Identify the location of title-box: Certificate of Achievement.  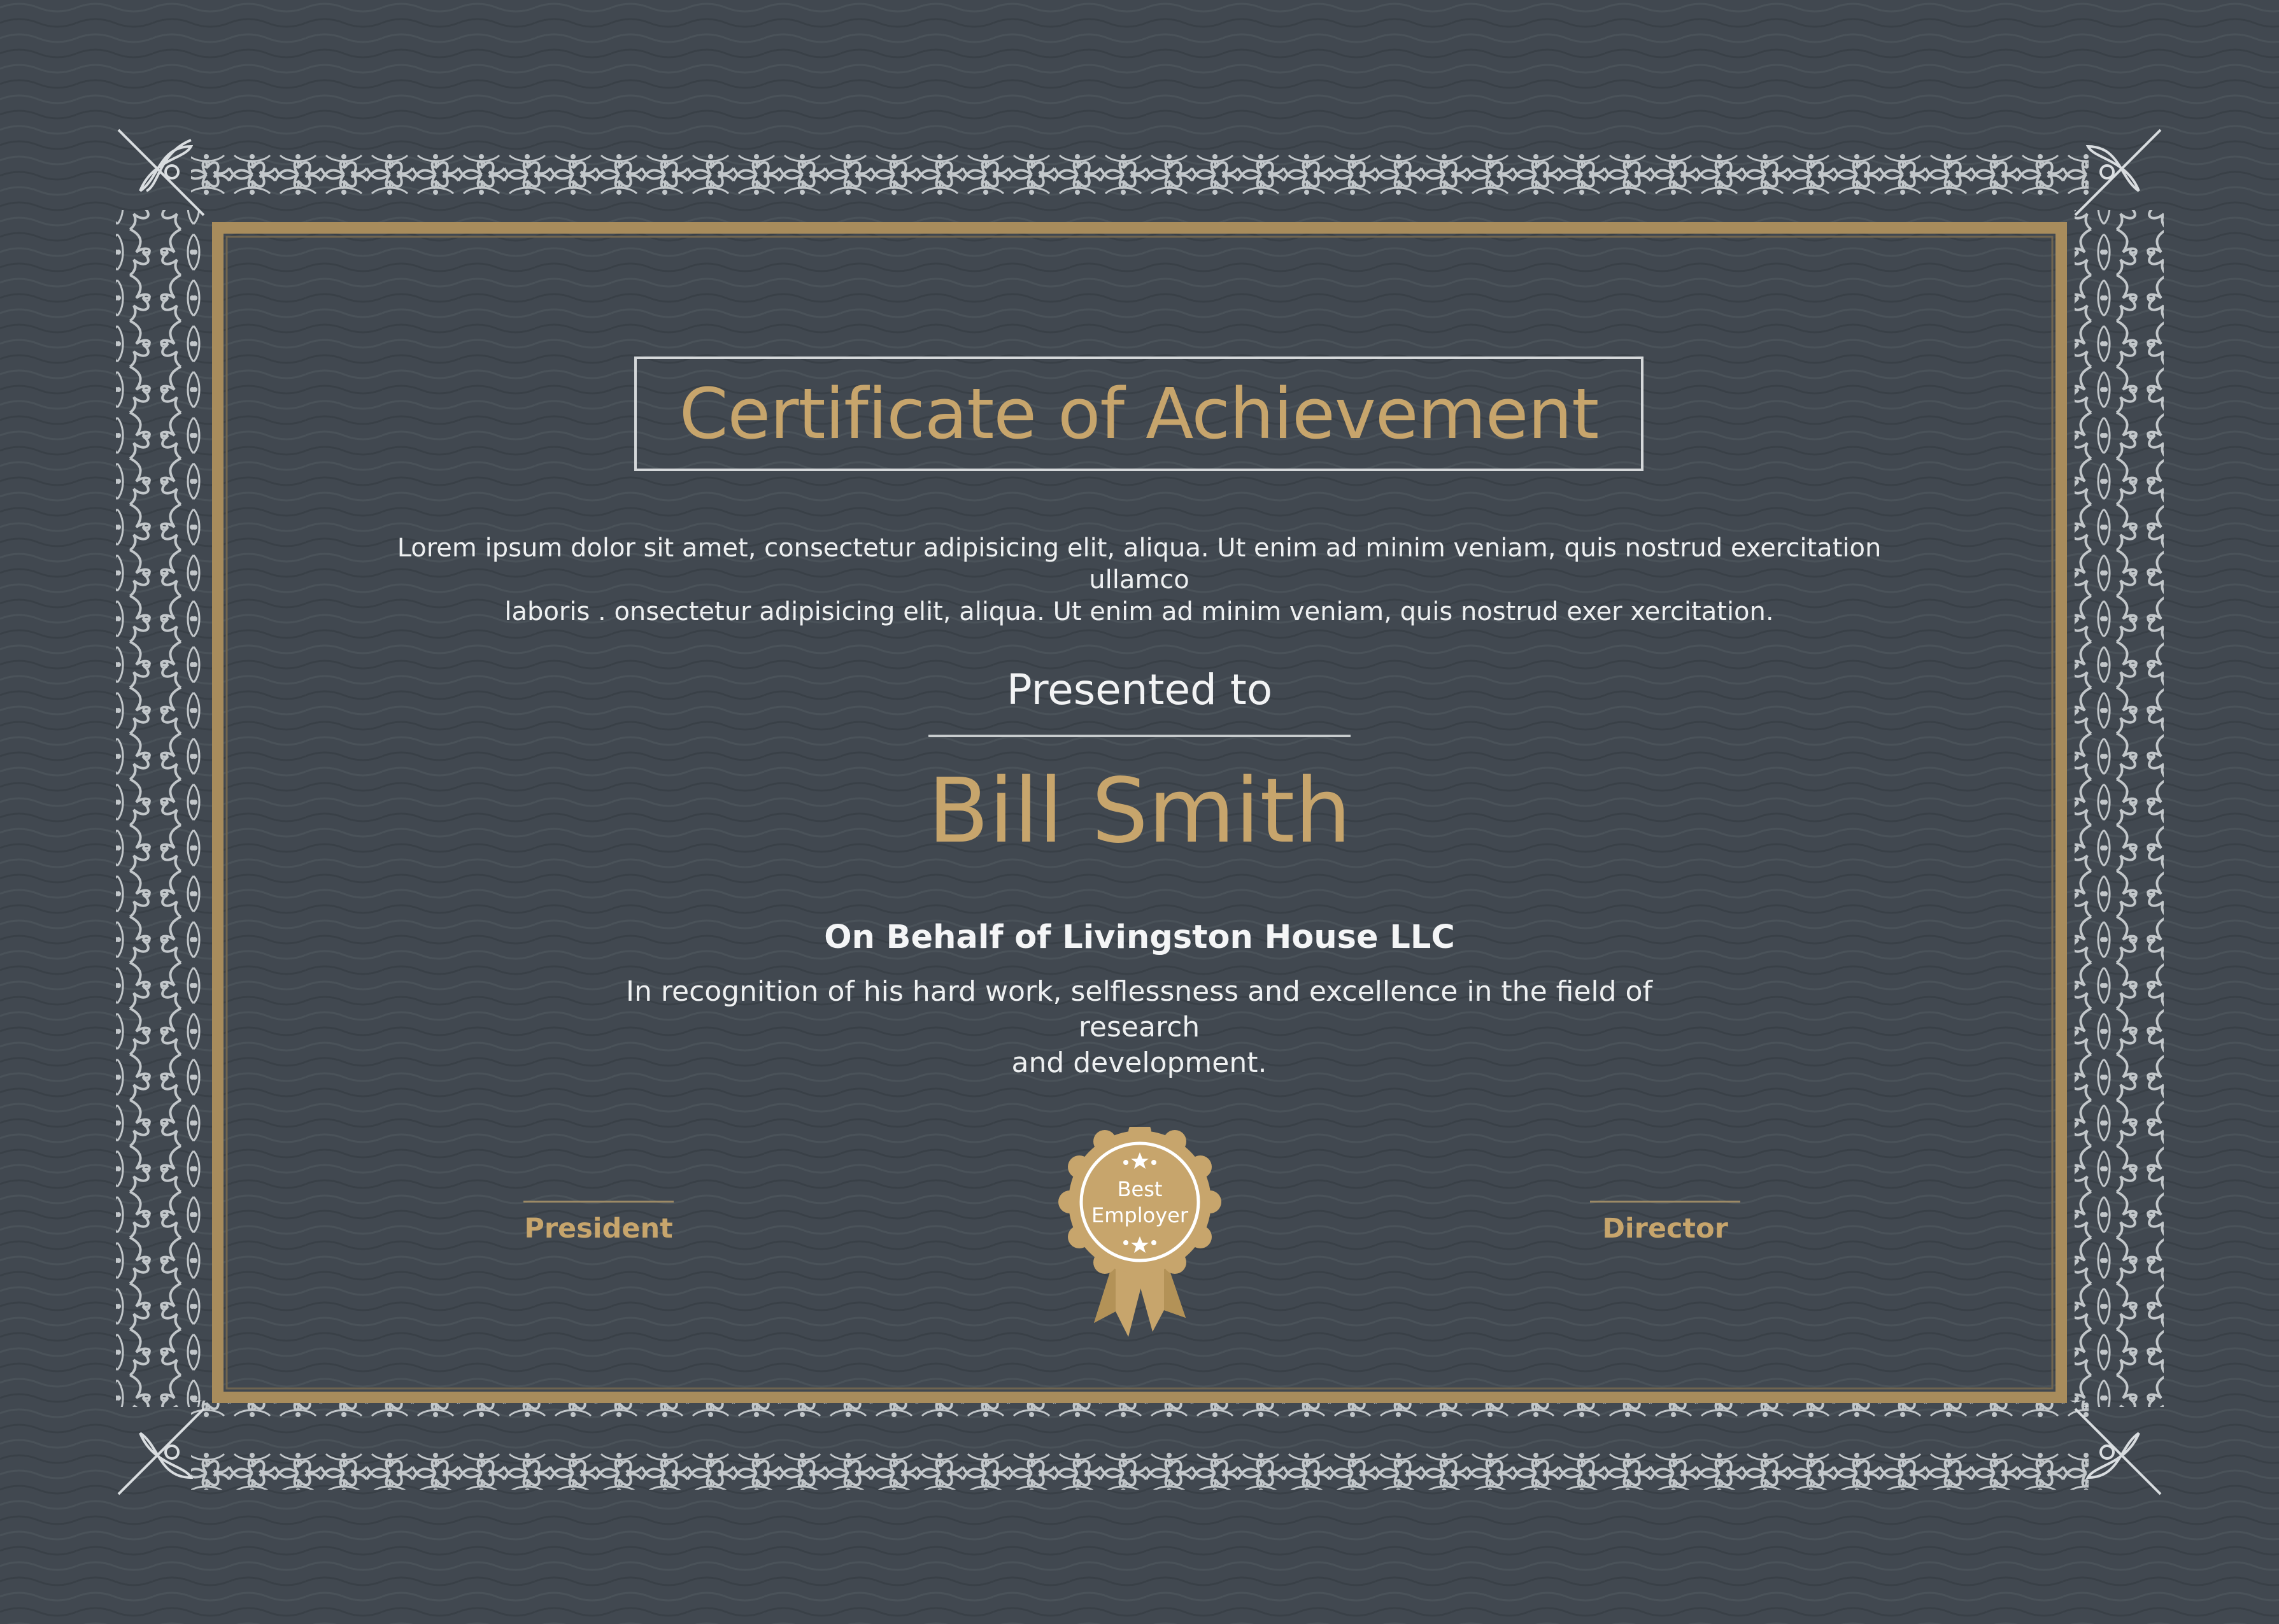
(1139, 414).